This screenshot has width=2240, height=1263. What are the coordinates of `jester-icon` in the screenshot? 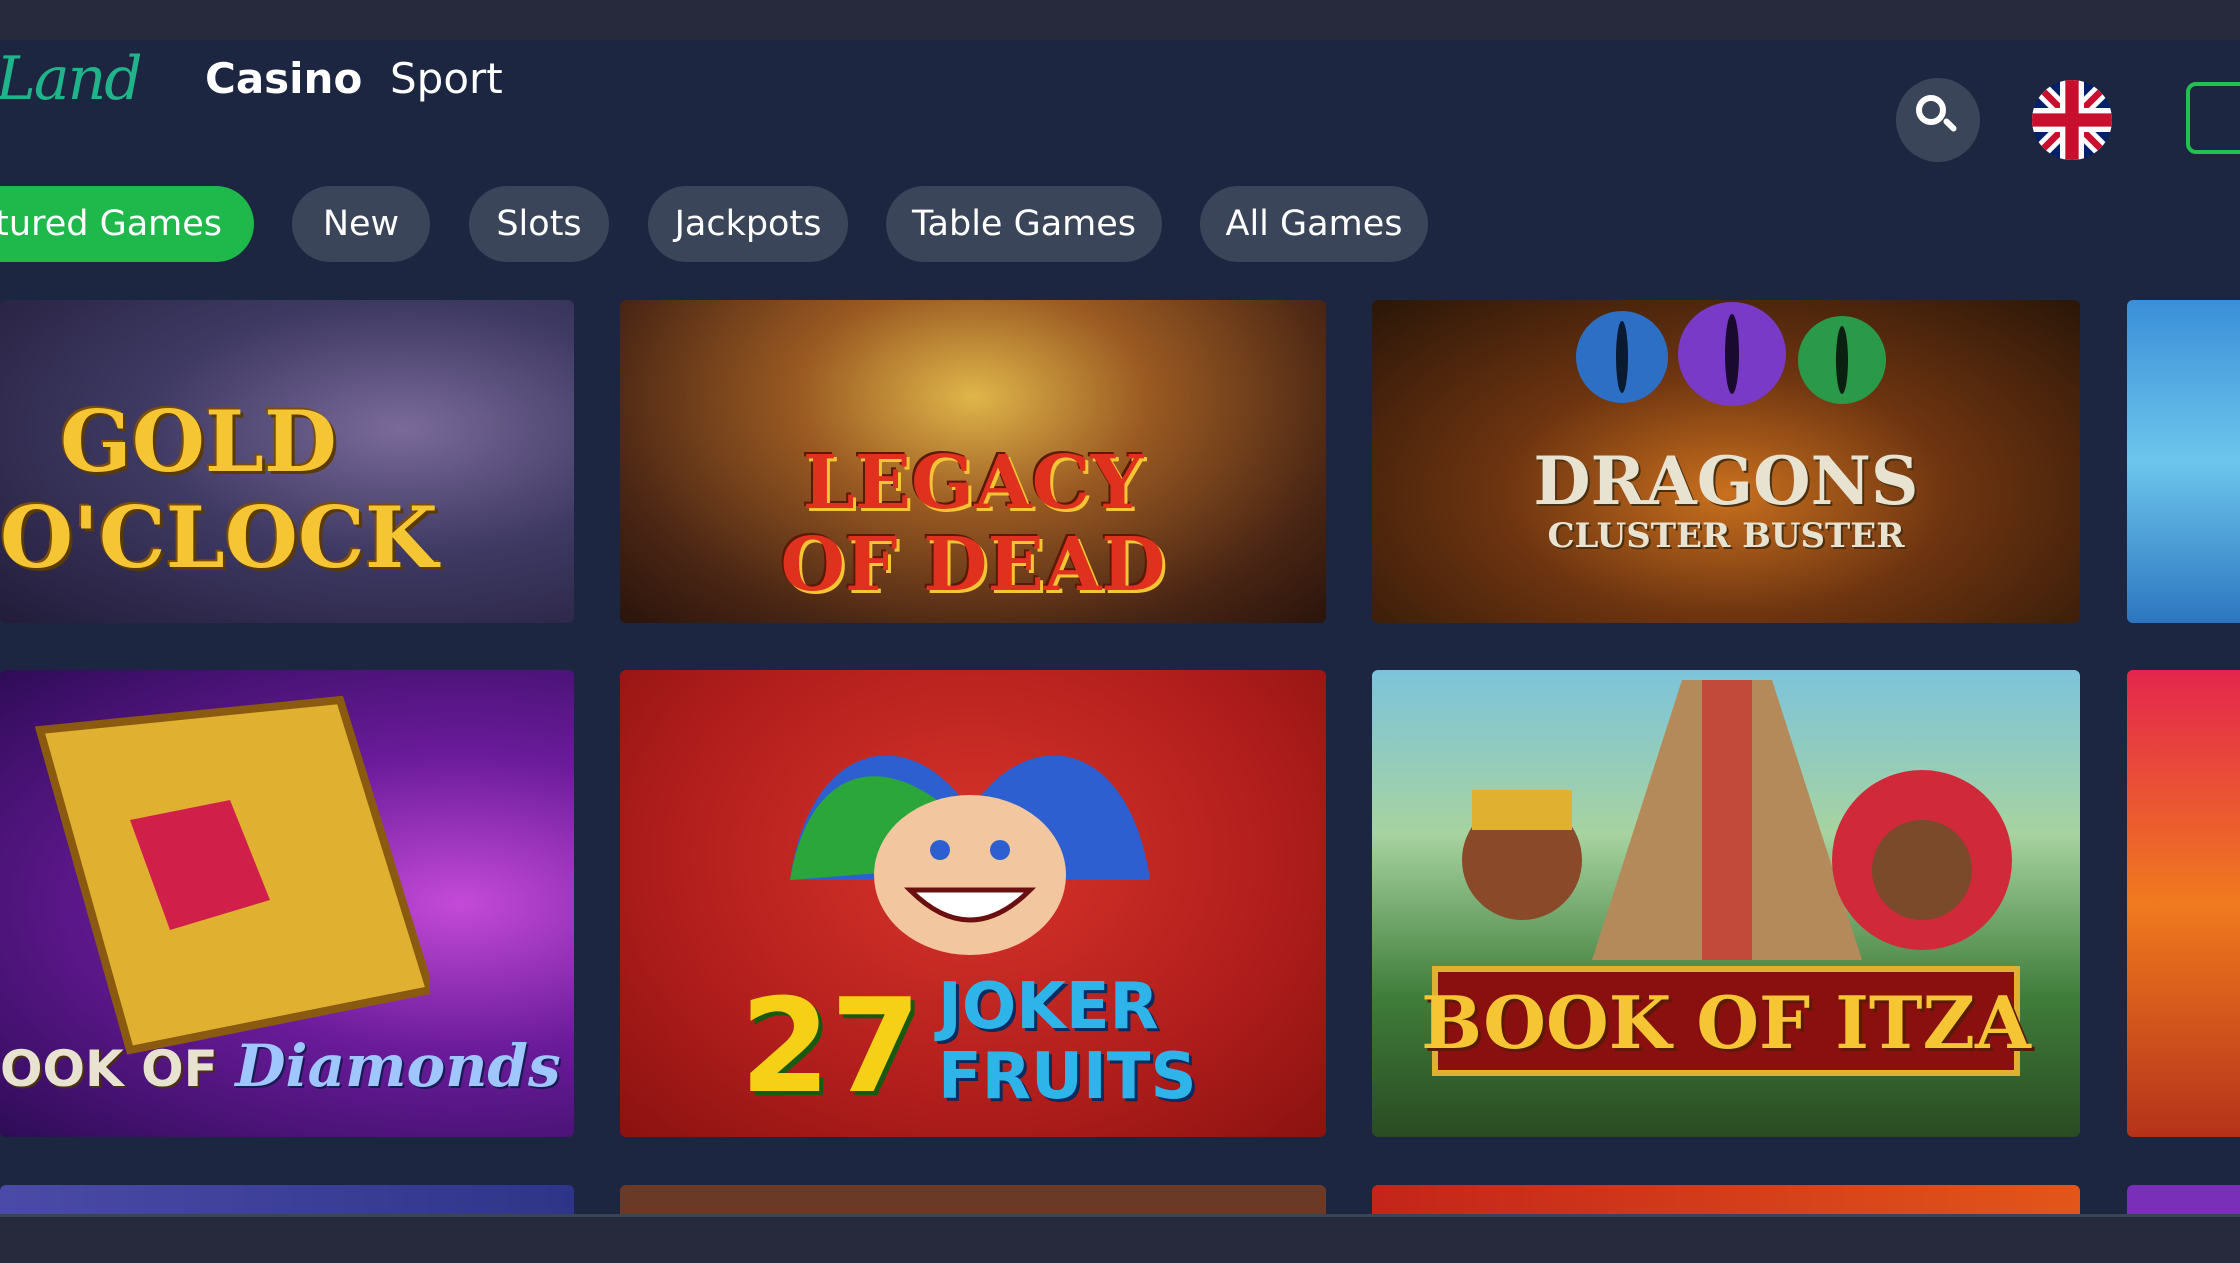 It's located at (970, 855).